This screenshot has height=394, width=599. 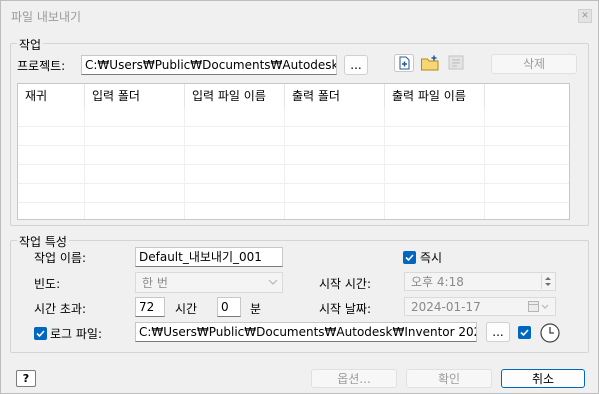 I want to click on column-header-output-folder: 출력 폴더, so click(x=335, y=96).